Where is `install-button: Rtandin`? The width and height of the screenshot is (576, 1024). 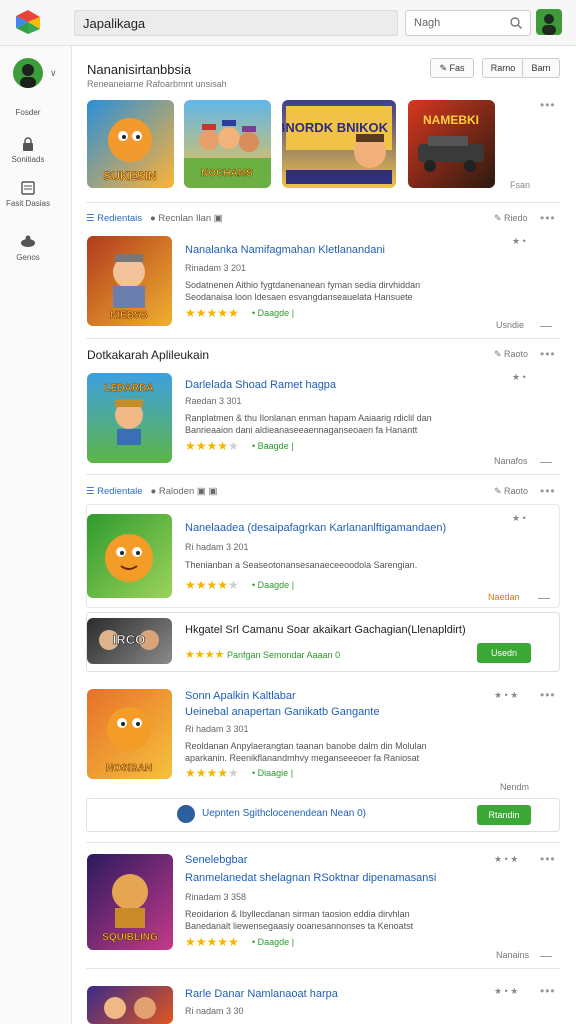
install-button: Rtandin is located at coordinates (504, 815).